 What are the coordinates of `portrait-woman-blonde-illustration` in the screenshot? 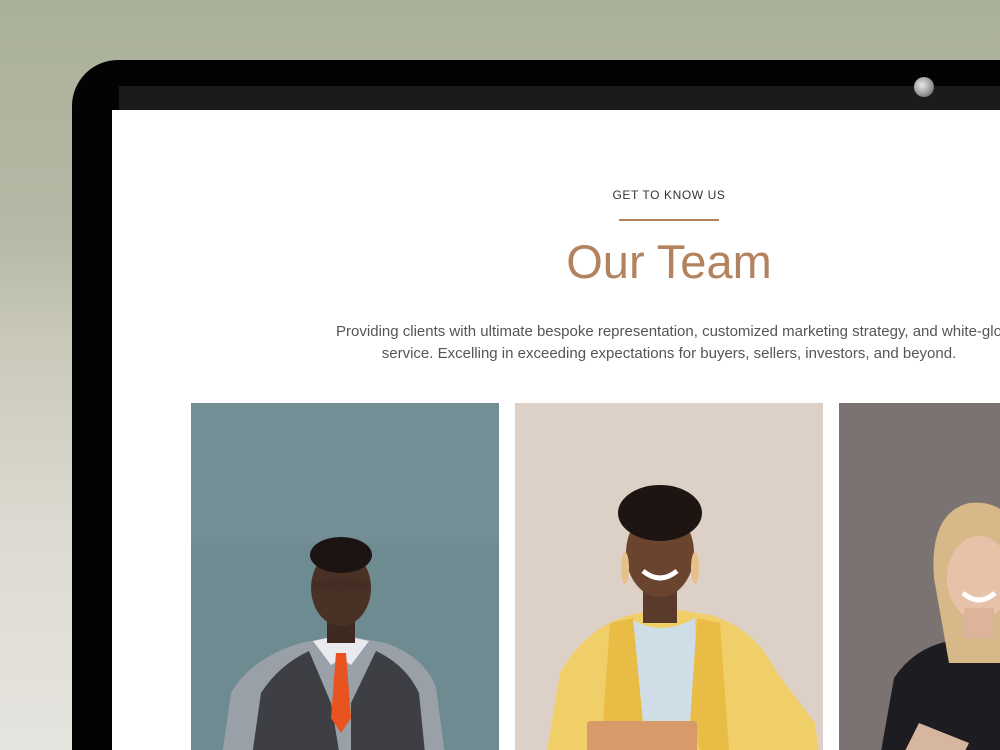 It's located at (919, 576).